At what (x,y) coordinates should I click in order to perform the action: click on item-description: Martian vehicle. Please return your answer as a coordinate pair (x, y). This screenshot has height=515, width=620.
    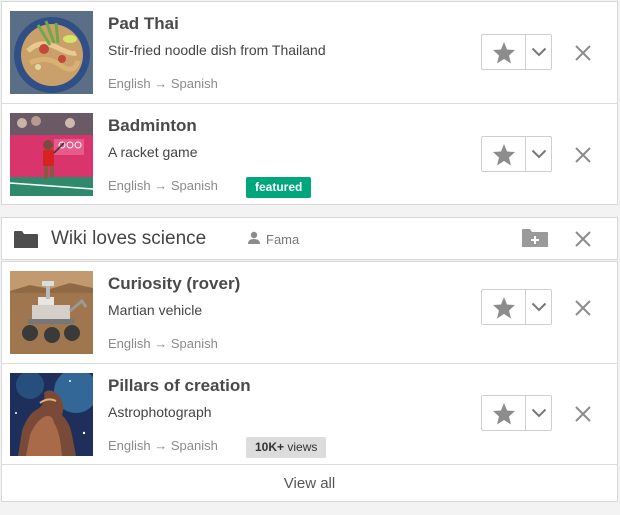
    Looking at the image, I should click on (155, 310).